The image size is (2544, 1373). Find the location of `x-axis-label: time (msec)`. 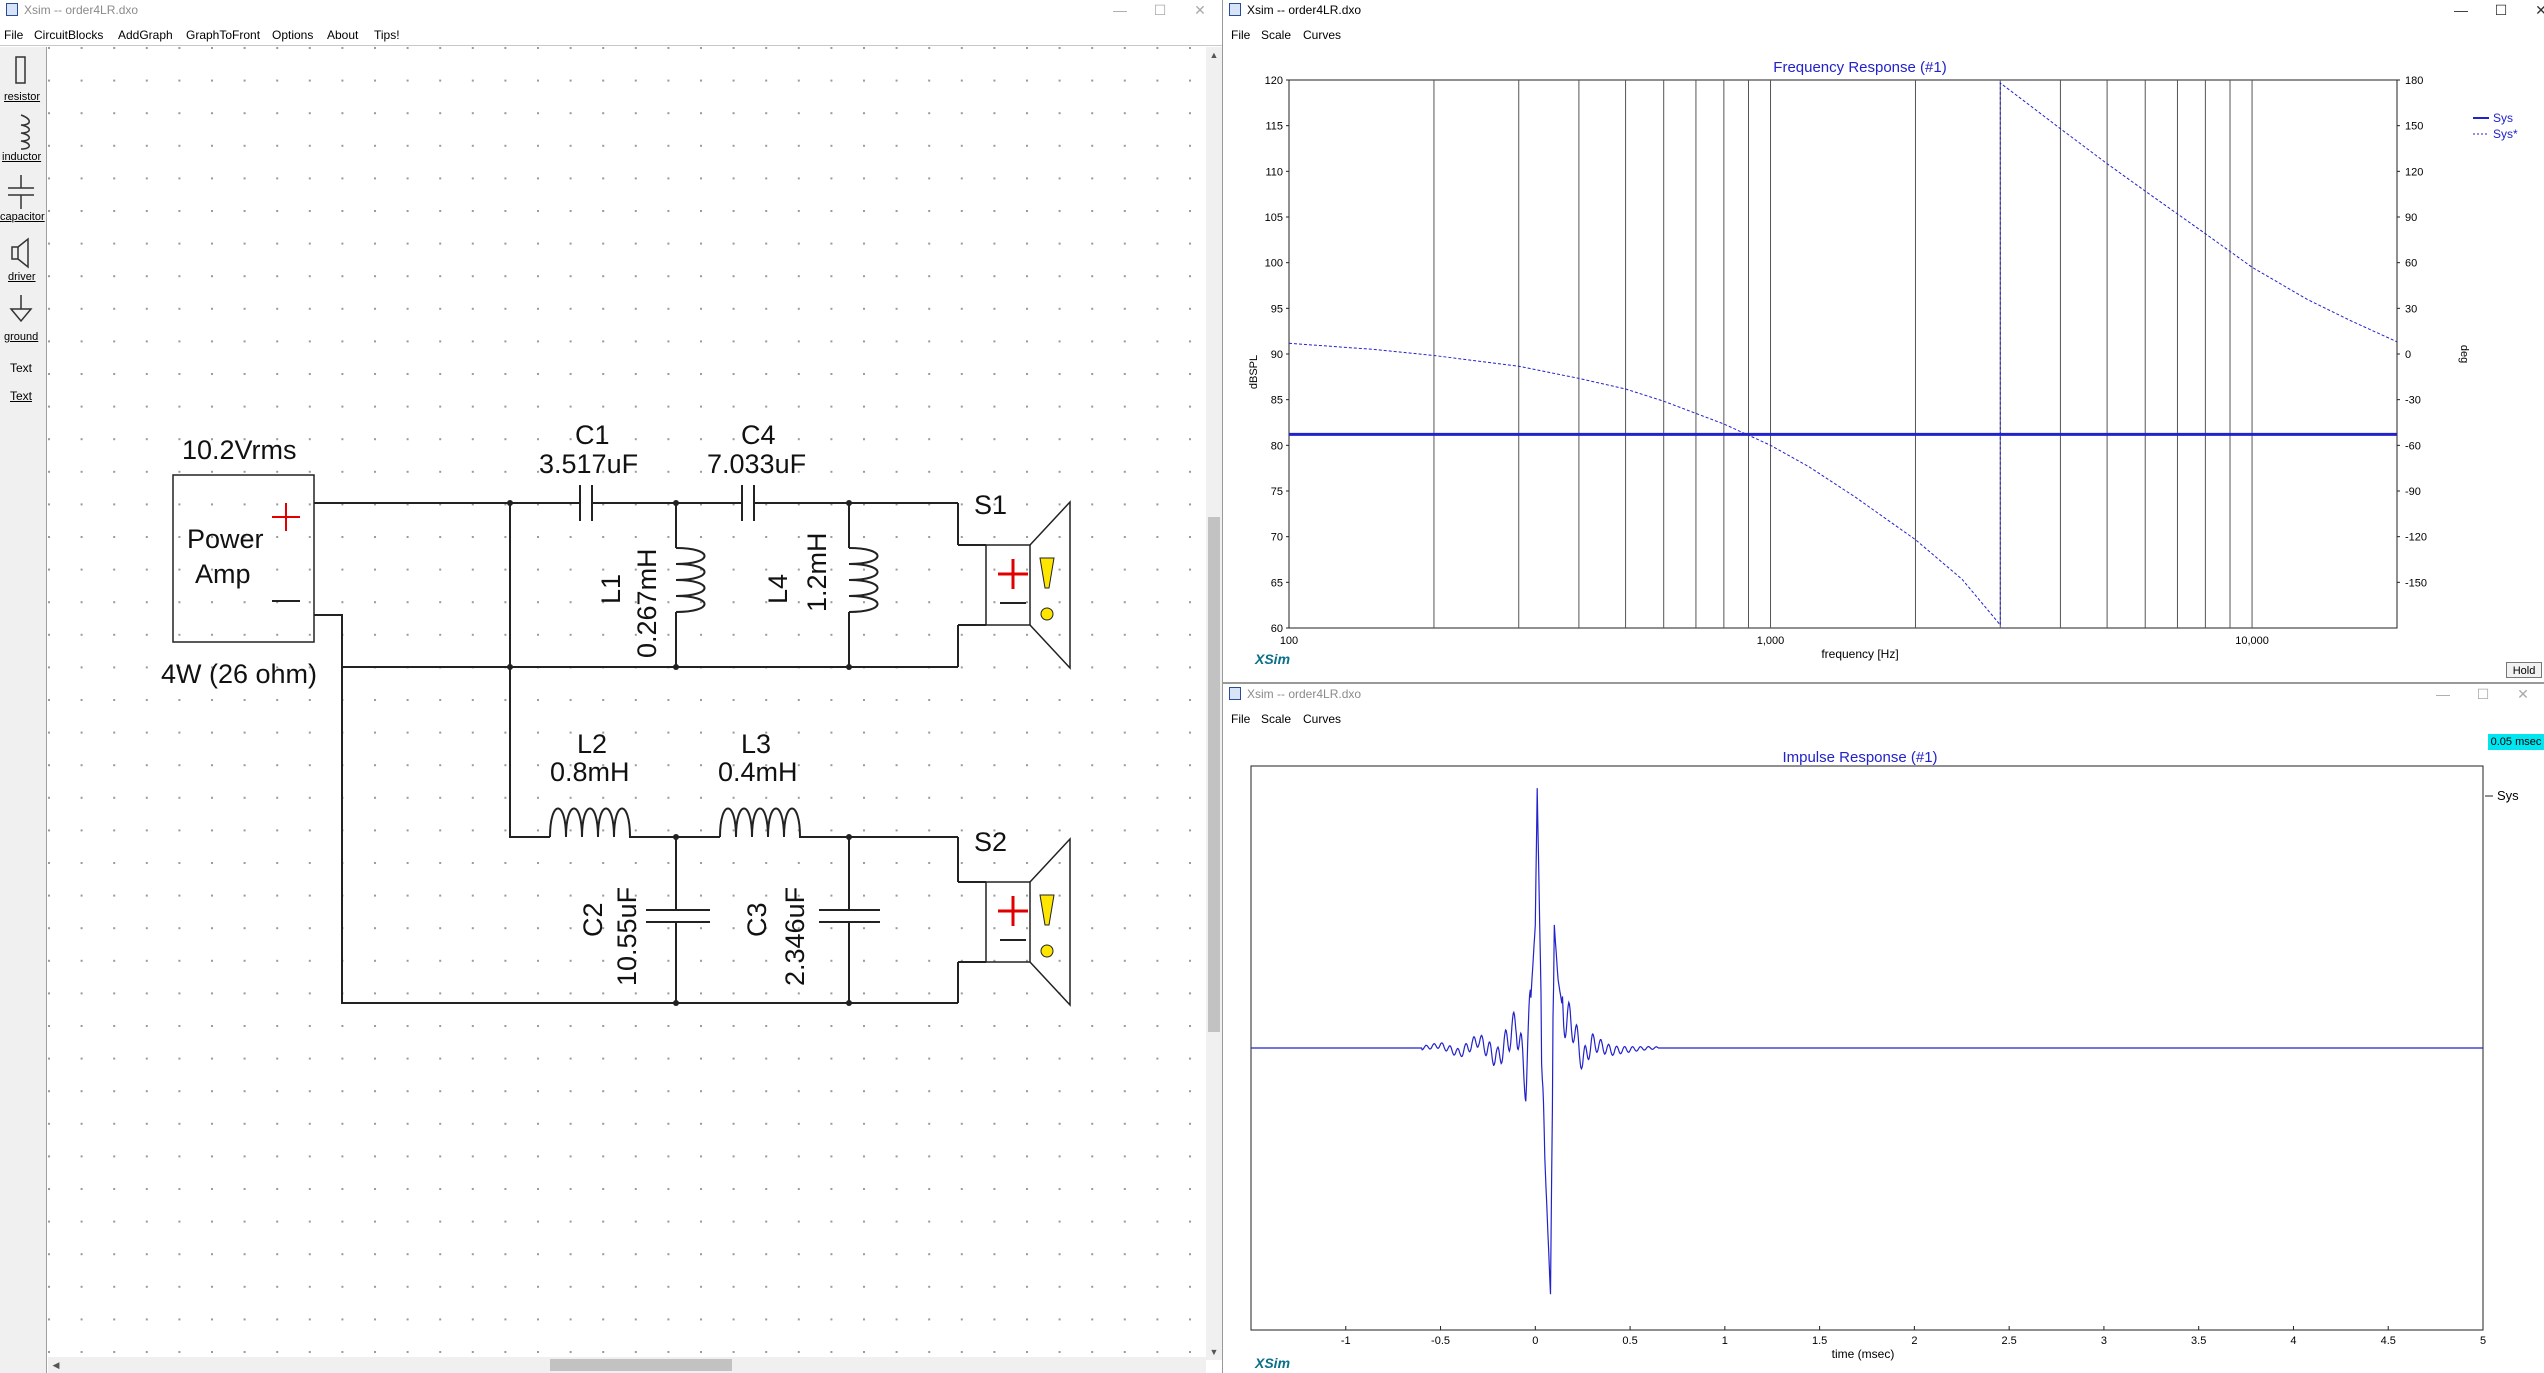

x-axis-label: time (msec) is located at coordinates (1863, 1354).